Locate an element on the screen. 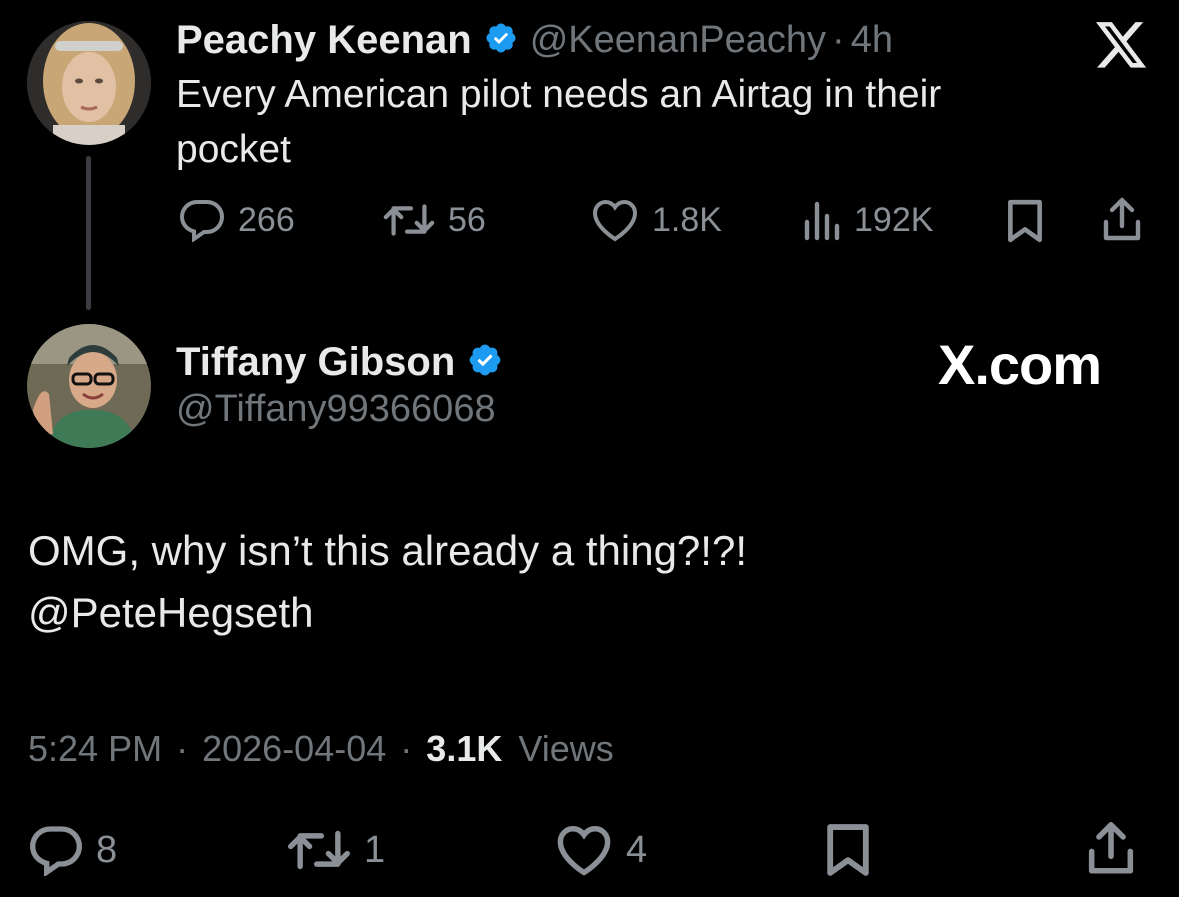  original-repost-count: 56 is located at coordinates (467, 219).